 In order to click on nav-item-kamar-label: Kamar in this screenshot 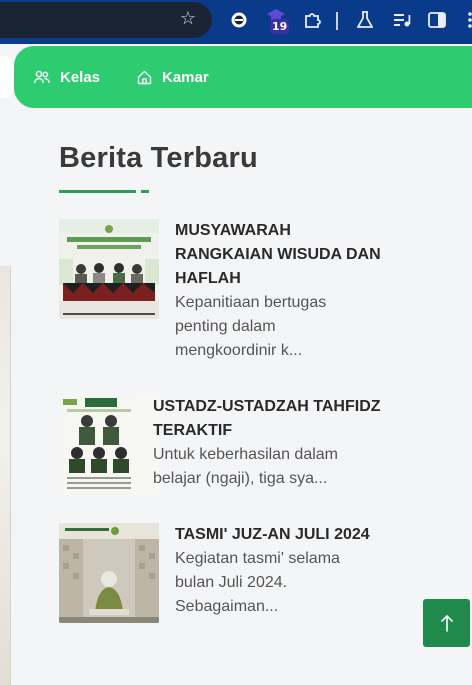, I will do `click(185, 77)`.